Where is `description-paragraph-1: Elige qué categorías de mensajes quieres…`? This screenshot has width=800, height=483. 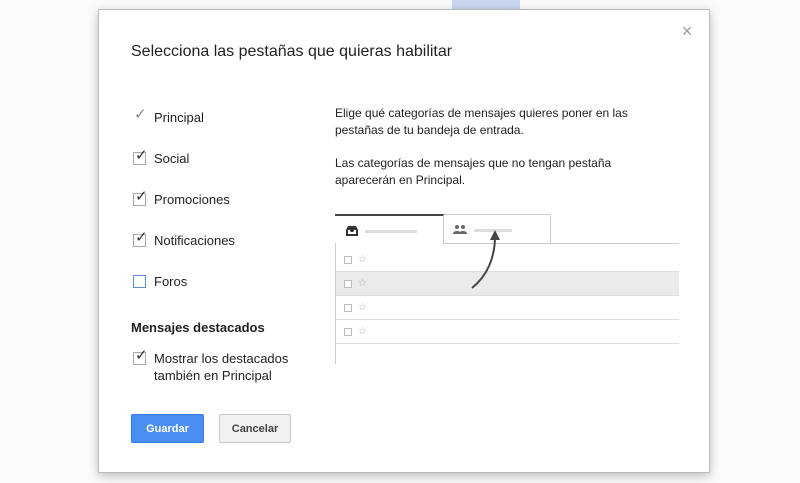
description-paragraph-1: Elige qué categorías de mensajes quieres… is located at coordinates (481, 121).